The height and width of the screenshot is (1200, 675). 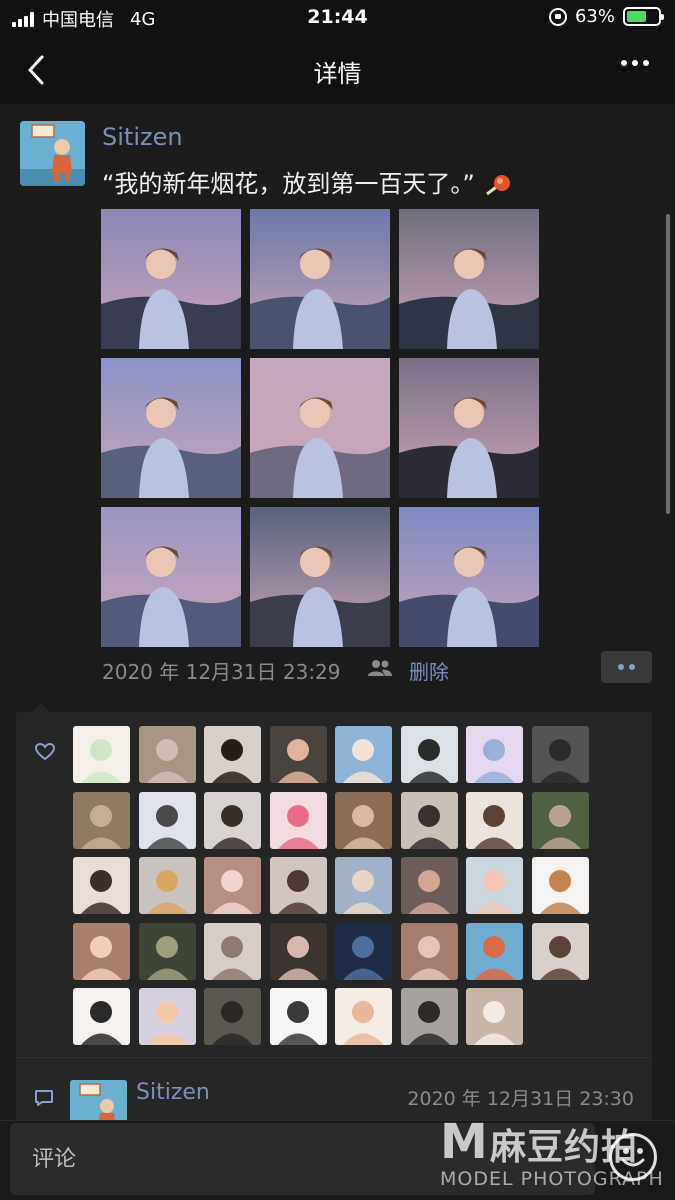 What do you see at coordinates (337, 74) in the screenshot?
I see `page-title: 详情` at bounding box center [337, 74].